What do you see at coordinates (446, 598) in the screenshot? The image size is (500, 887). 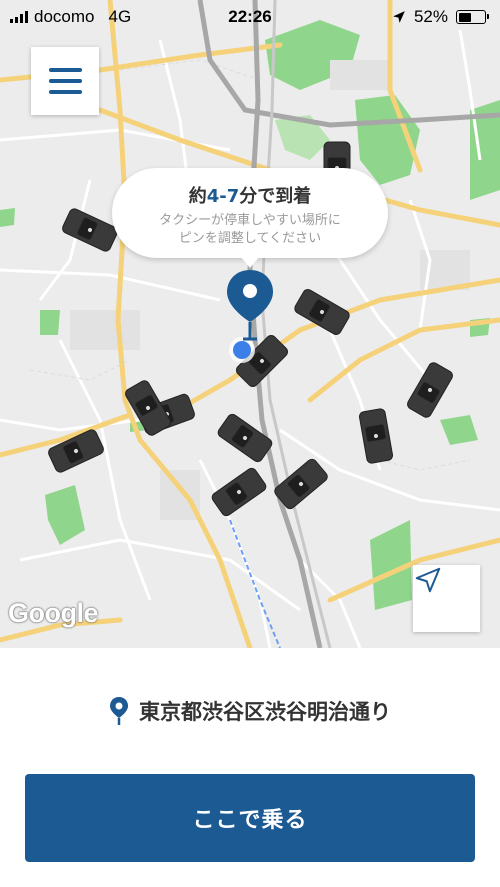 I see `current-location-button` at bounding box center [446, 598].